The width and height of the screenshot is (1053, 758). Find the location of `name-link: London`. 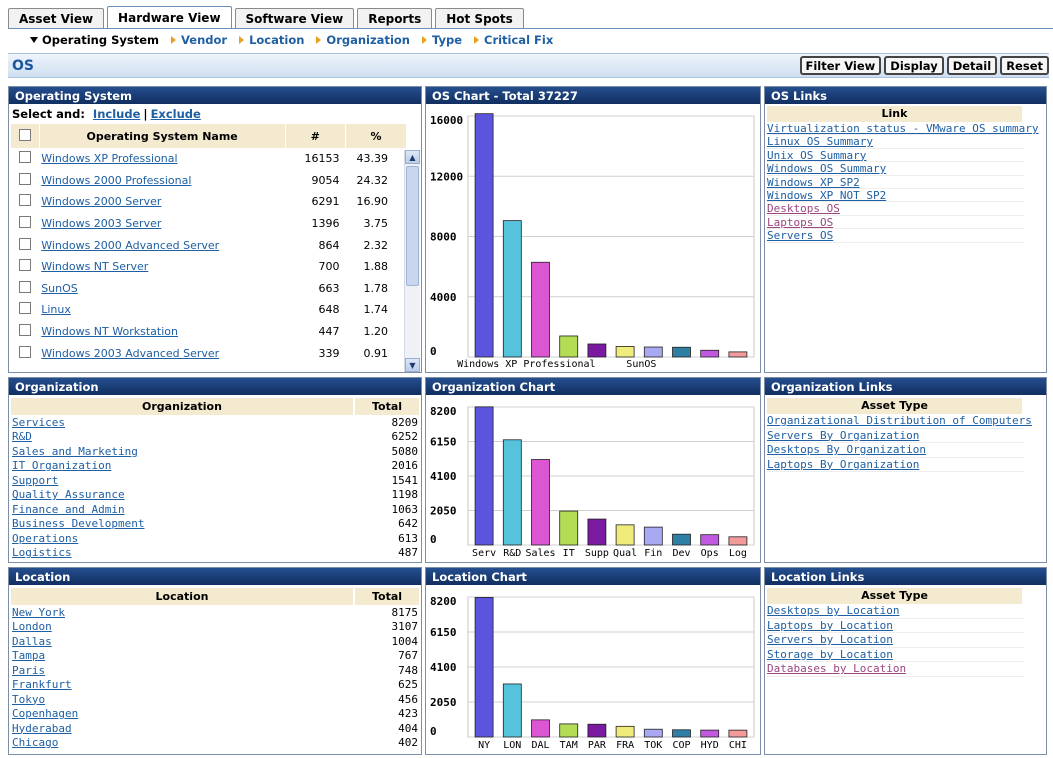

name-link: London is located at coordinates (32, 626).